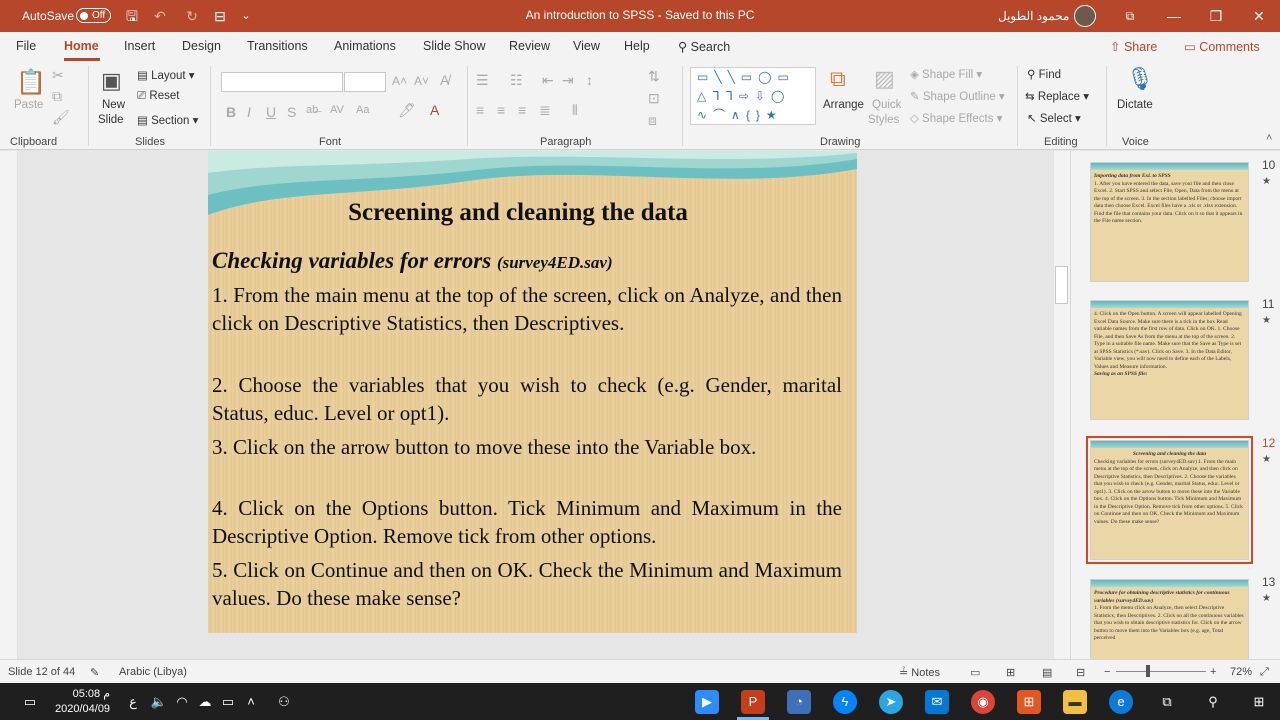 This screenshot has height=720, width=1280. Describe the element at coordinates (159, 702) in the screenshot. I see `volume-icon: 🔈` at that location.